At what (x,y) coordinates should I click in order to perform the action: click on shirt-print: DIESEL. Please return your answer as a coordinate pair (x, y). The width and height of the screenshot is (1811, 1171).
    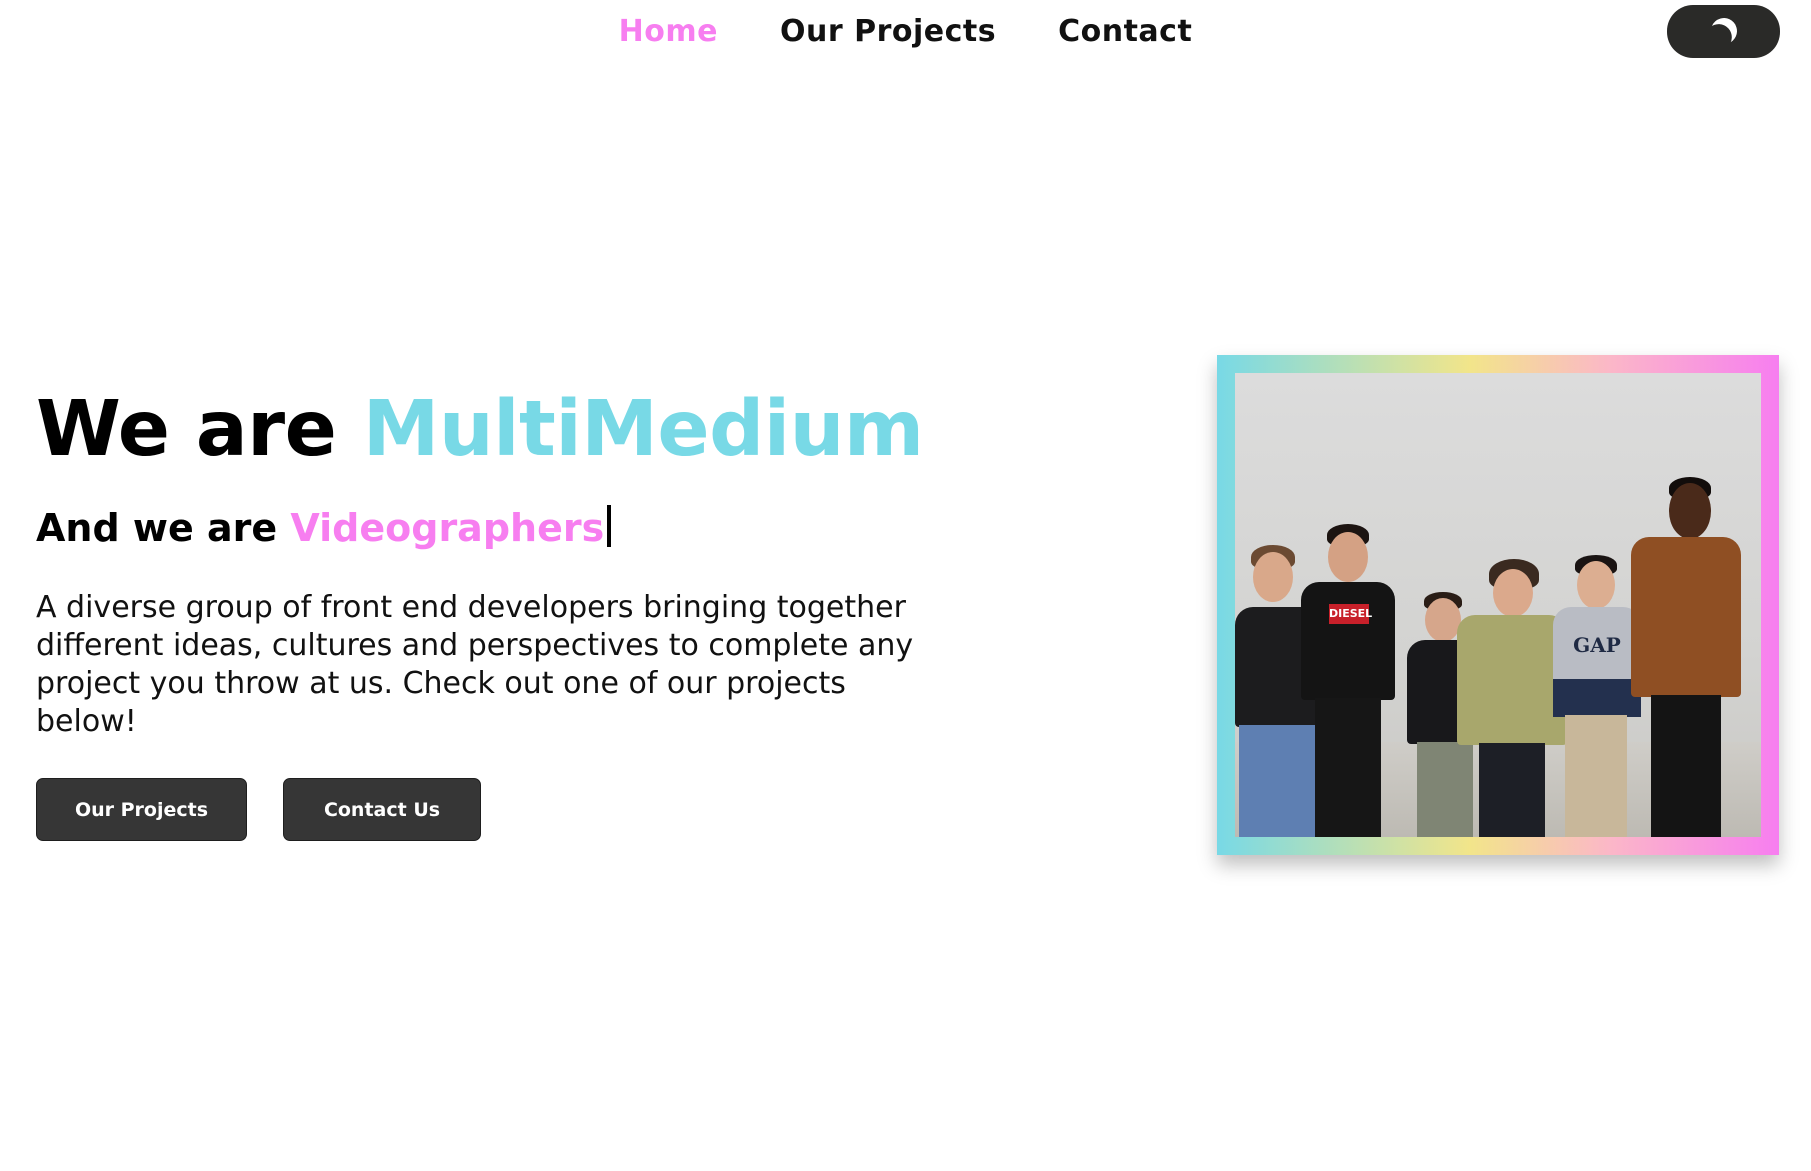
    Looking at the image, I should click on (1350, 614).